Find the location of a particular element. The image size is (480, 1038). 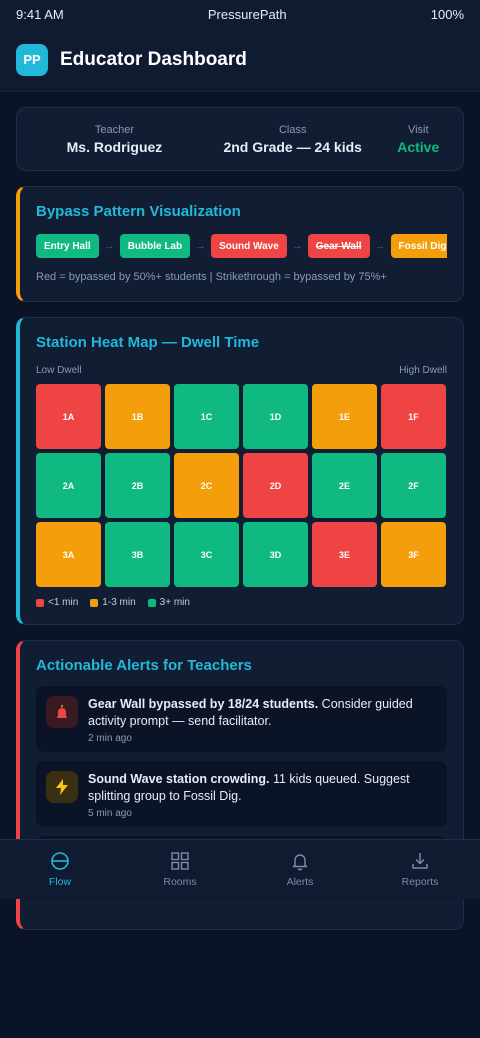

alerts-title: Actionable Alerts for Teachers is located at coordinates (144, 665).